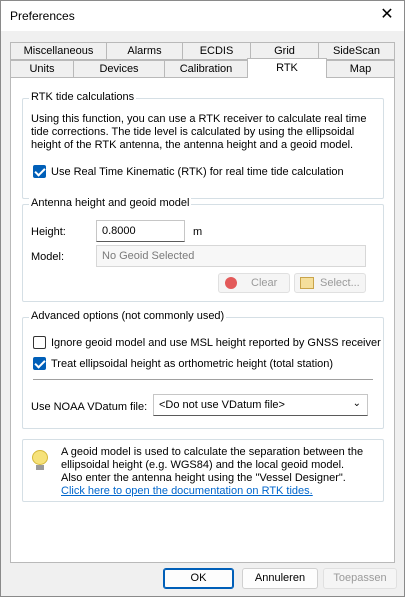 The width and height of the screenshot is (405, 597). I want to click on height-label: Height:, so click(48, 232).